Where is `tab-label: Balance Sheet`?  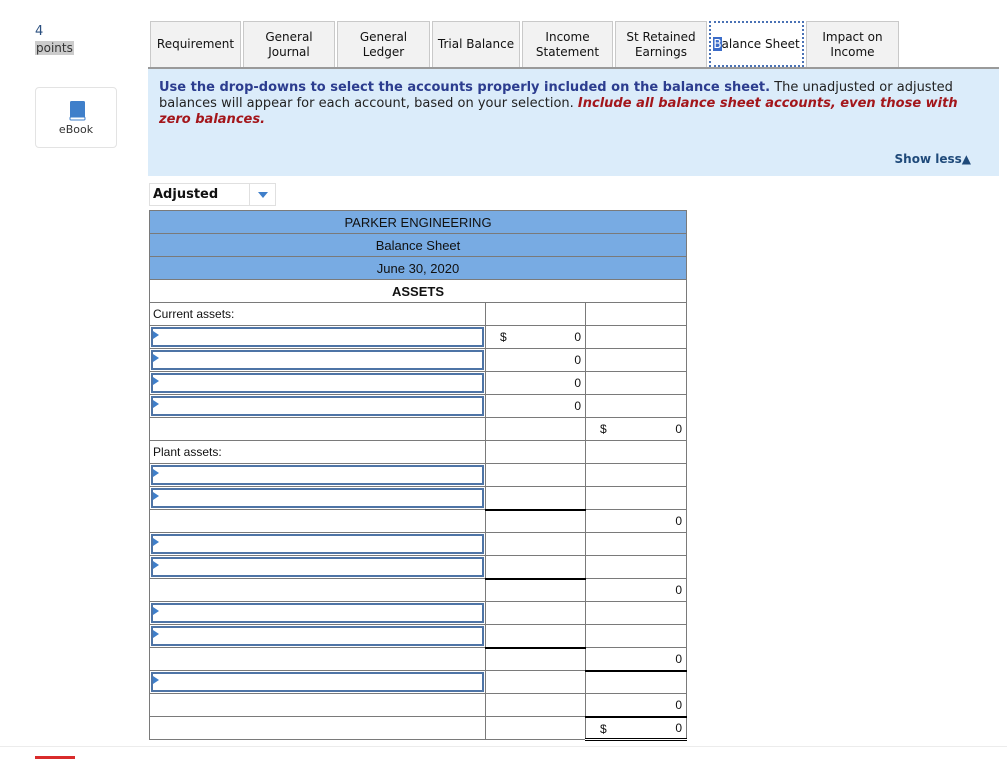 tab-label: Balance Sheet is located at coordinates (756, 43).